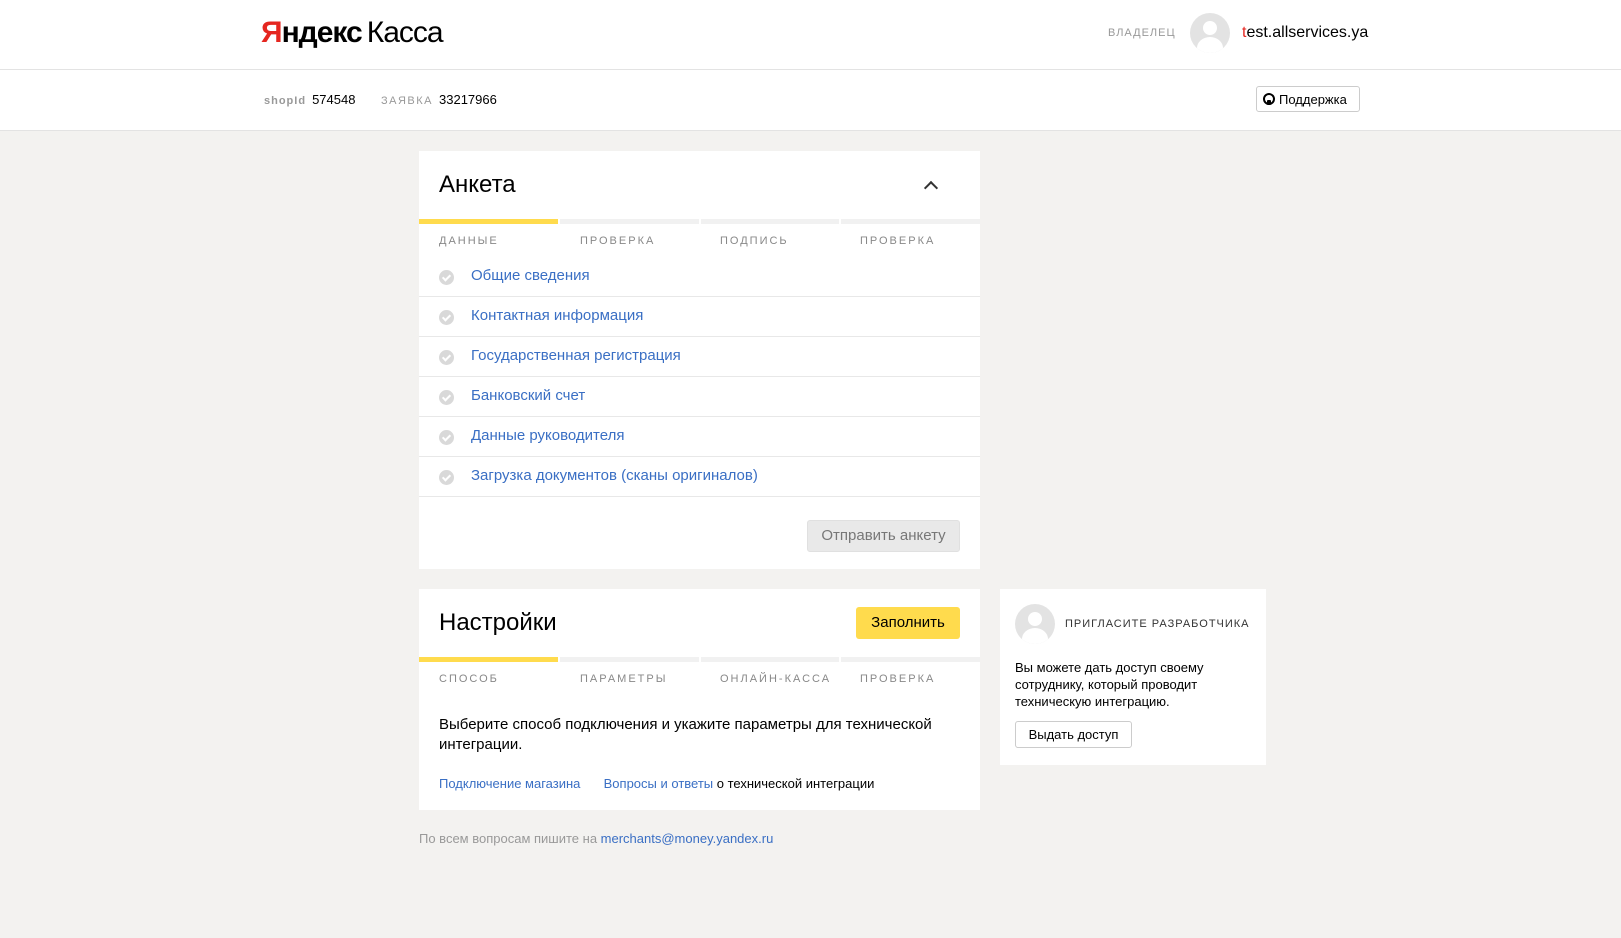  I want to click on developer-avatar, so click(1035, 624).